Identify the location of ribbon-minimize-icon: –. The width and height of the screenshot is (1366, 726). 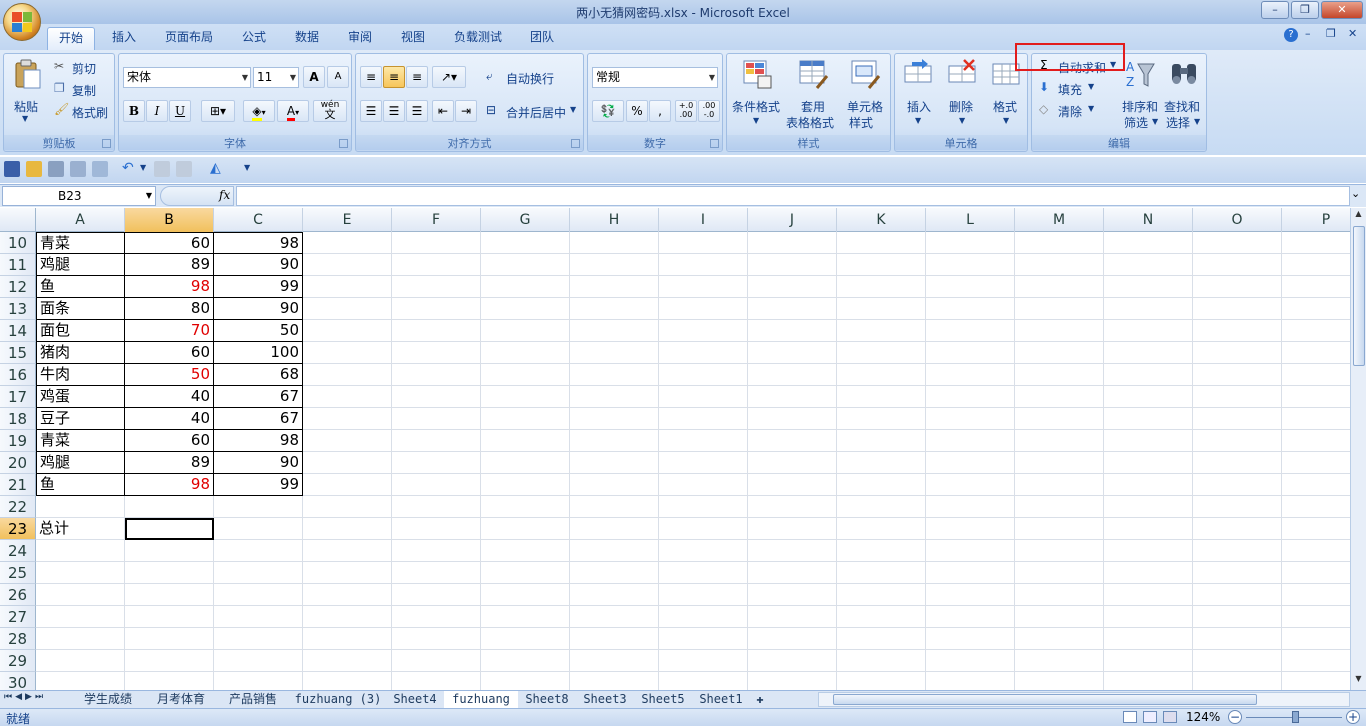
(1308, 33).